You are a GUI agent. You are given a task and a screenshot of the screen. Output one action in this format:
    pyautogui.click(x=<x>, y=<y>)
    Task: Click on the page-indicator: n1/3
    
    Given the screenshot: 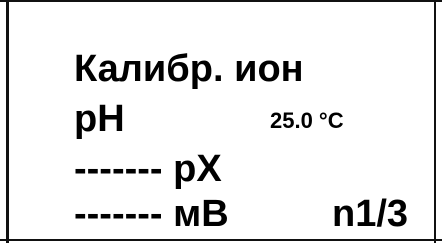 What is the action you would take?
    pyautogui.click(x=370, y=214)
    